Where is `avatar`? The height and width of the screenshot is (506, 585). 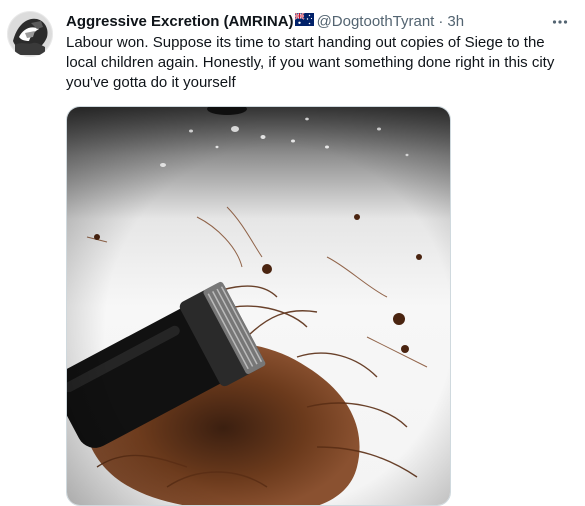 avatar is located at coordinates (30, 34).